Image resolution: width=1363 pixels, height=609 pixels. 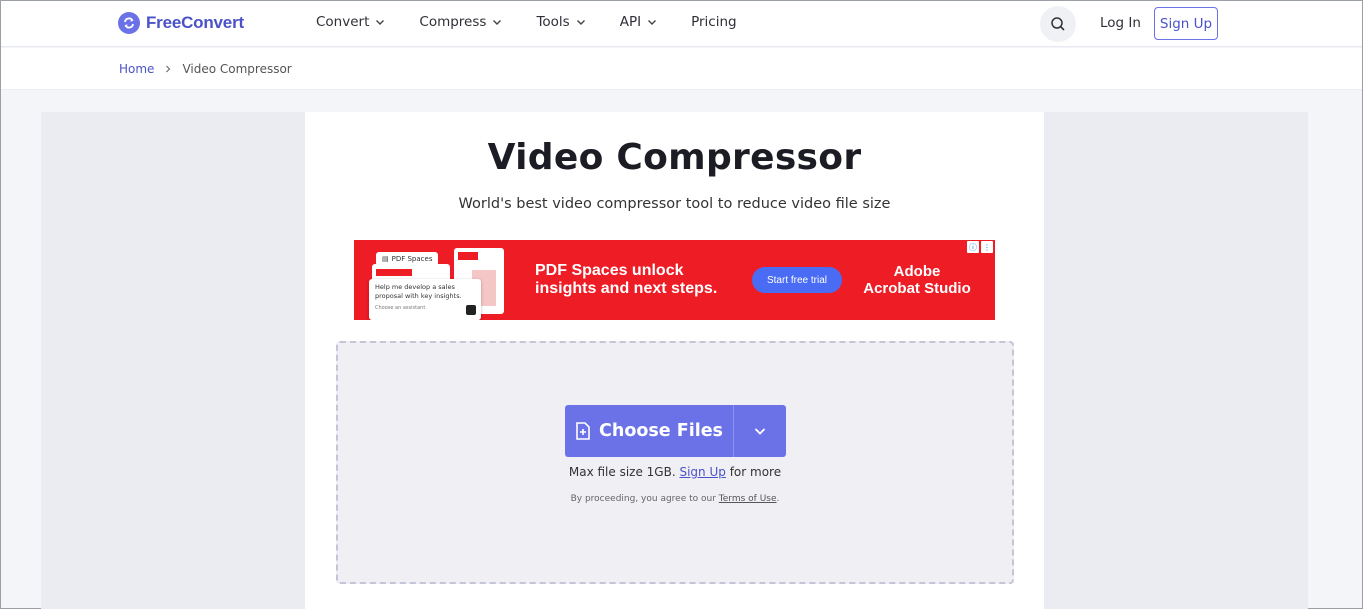 What do you see at coordinates (1186, 23) in the screenshot?
I see `signup-button: Sign Up` at bounding box center [1186, 23].